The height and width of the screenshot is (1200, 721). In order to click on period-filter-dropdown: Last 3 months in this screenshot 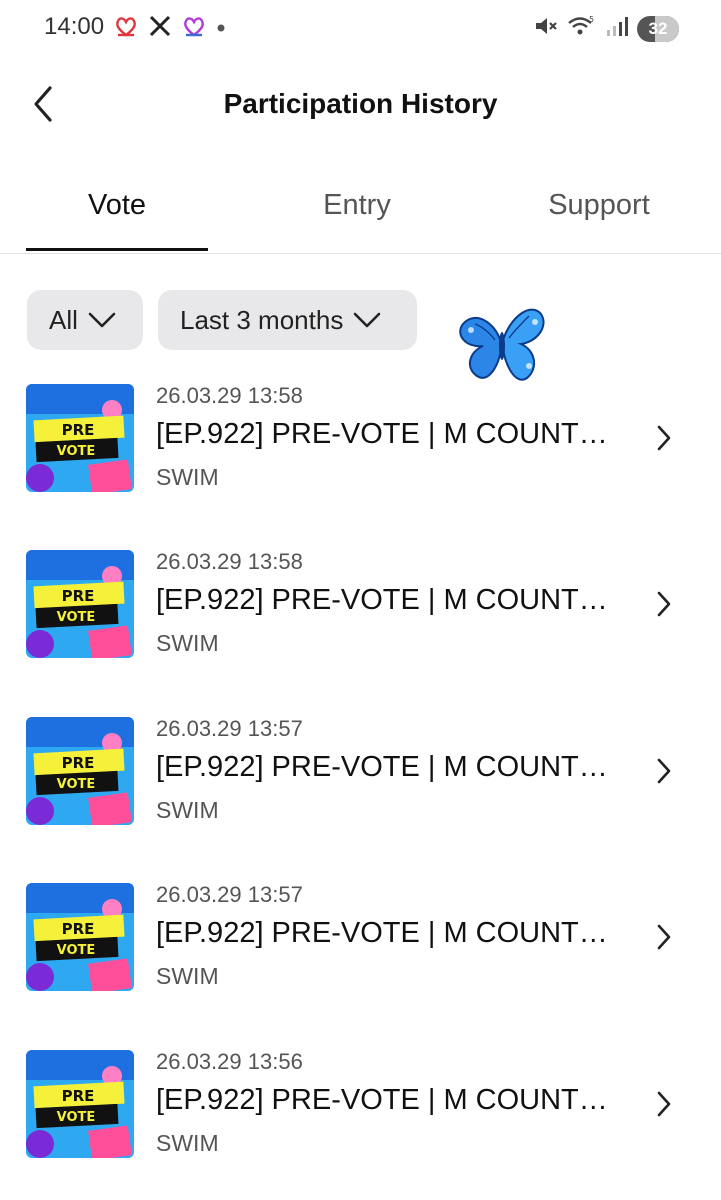, I will do `click(287, 320)`.